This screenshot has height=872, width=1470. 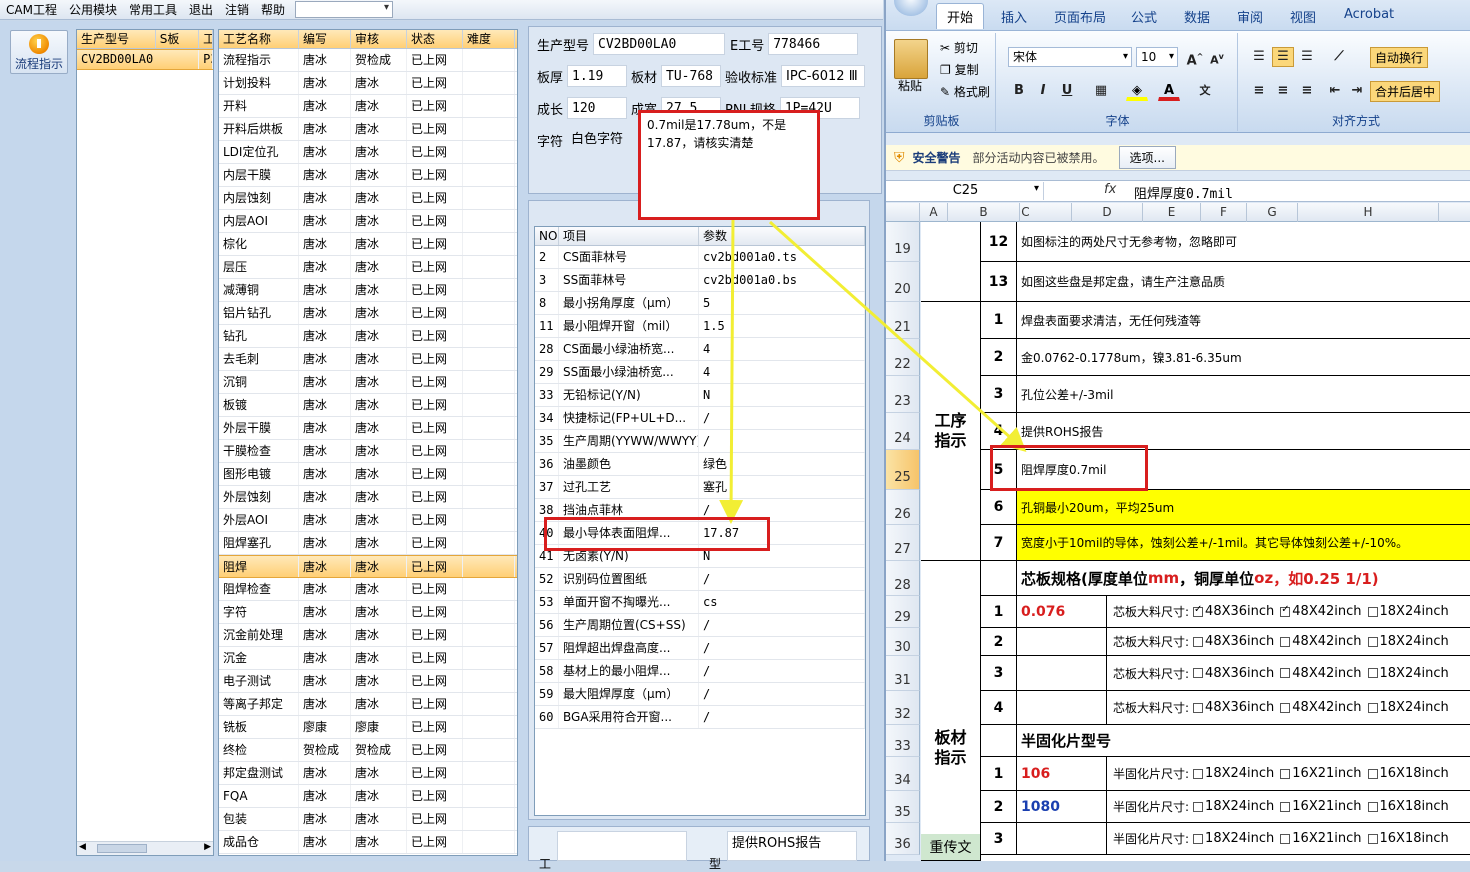 I want to click on highlight-box-cell, so click(x=1069, y=468).